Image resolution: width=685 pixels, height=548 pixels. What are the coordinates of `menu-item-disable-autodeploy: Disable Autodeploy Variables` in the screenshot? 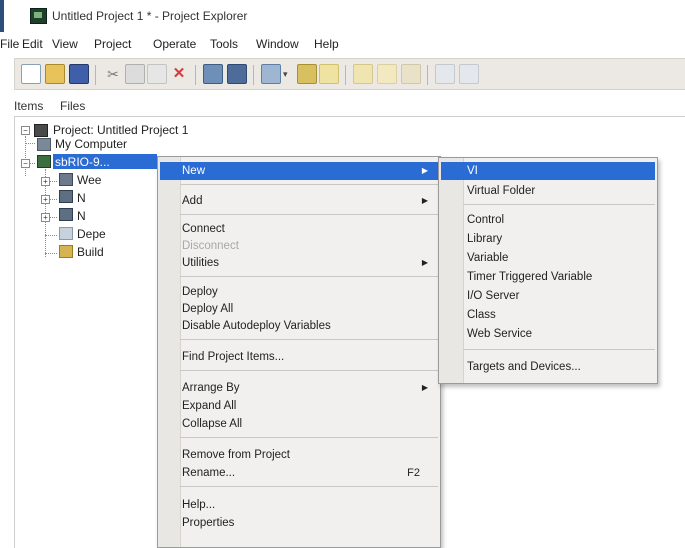 It's located at (299, 326).